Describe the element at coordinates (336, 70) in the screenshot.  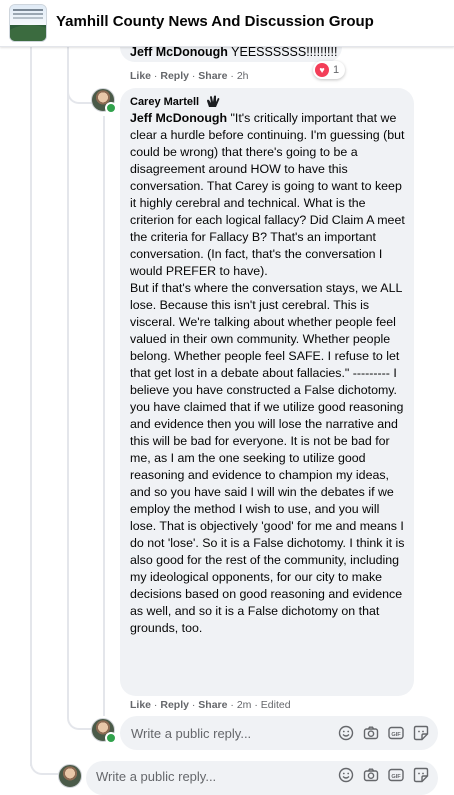
I see `reaction-count: 1` at that location.